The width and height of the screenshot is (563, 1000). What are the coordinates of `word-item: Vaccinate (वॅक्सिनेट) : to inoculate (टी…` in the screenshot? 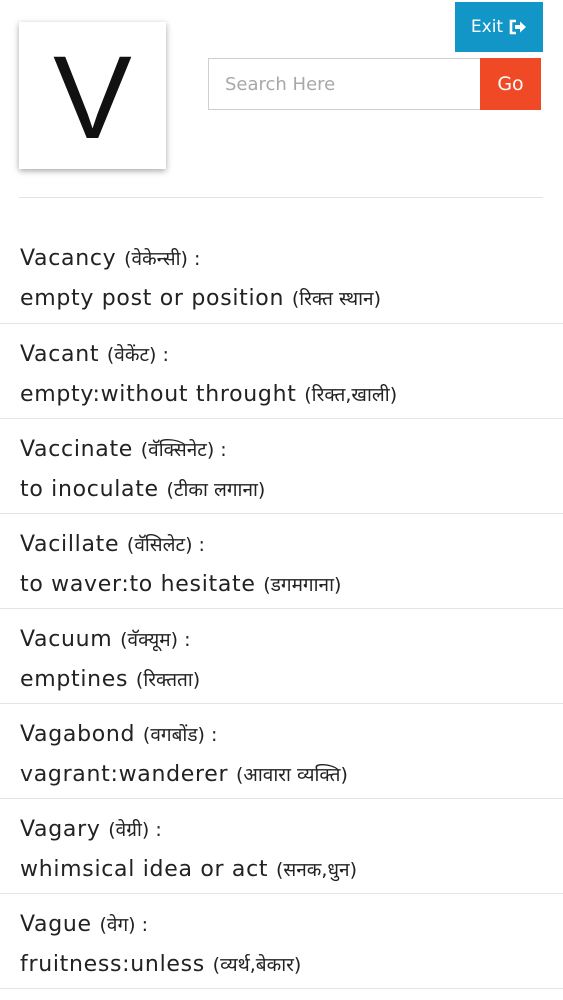 It's located at (281, 466).